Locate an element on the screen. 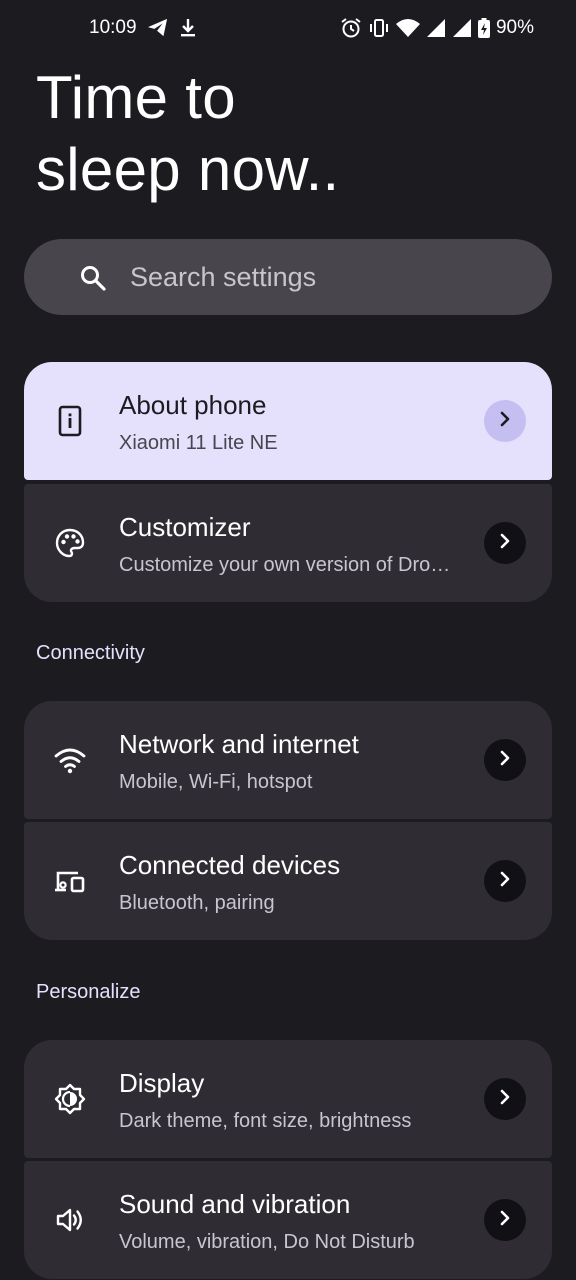 The width and height of the screenshot is (576, 1280). search-bar is located at coordinates (288, 277).